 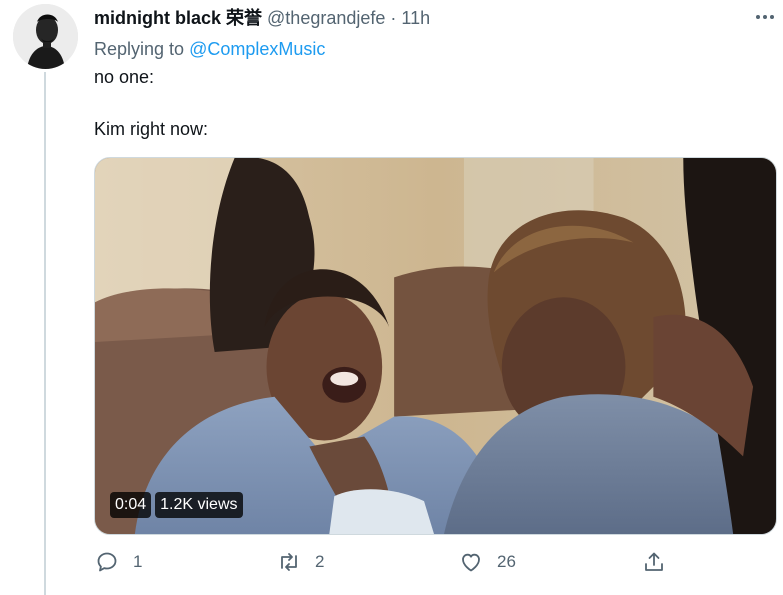 What do you see at coordinates (320, 561) in the screenshot?
I see `retweet-count: 2` at bounding box center [320, 561].